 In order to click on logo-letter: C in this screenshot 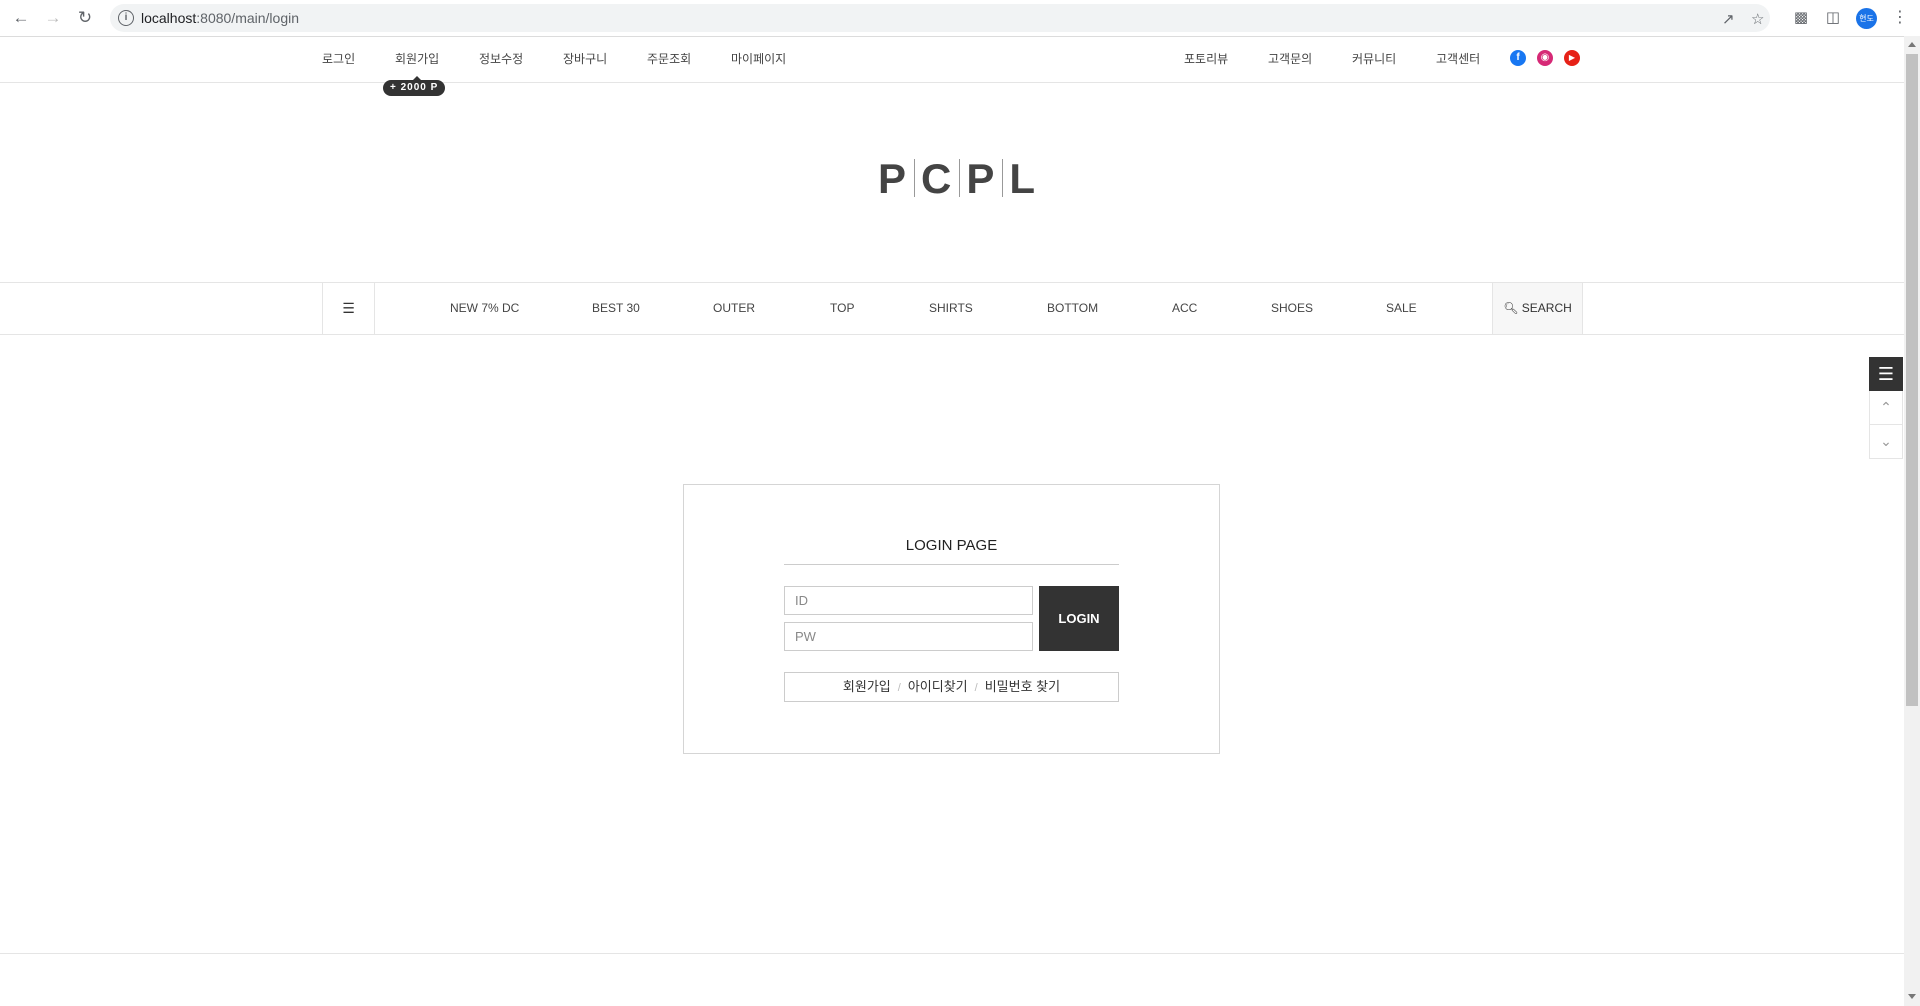, I will do `click(937, 178)`.